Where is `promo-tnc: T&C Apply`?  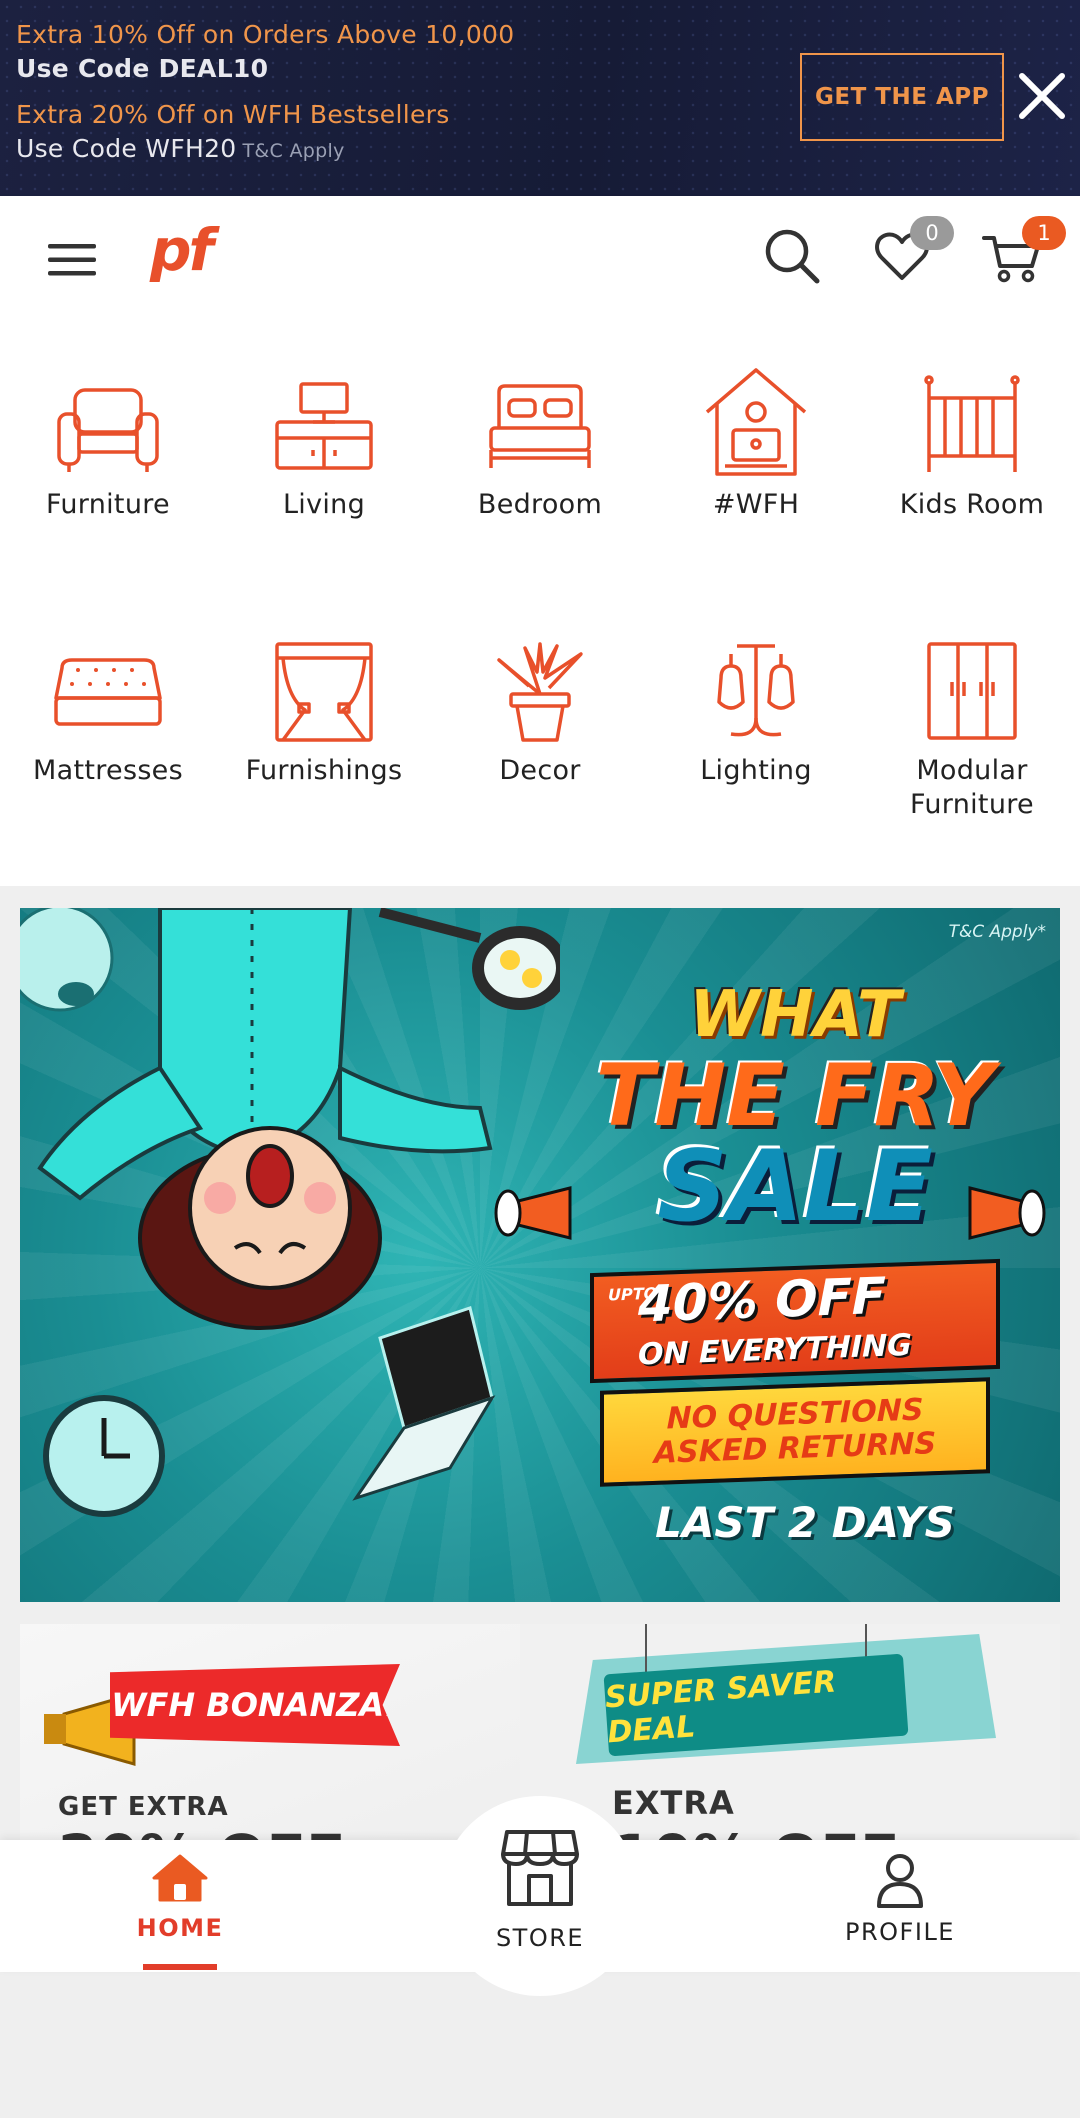
promo-tnc: T&C Apply is located at coordinates (294, 151).